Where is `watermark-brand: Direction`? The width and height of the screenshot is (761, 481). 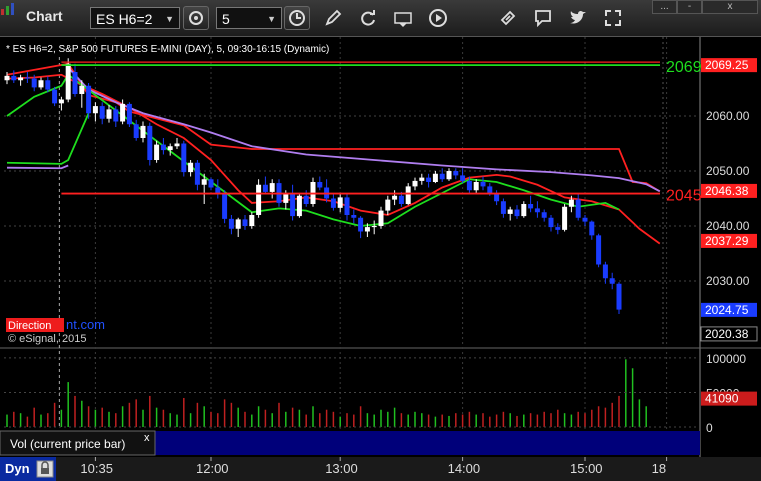 watermark-brand: Direction is located at coordinates (29, 326).